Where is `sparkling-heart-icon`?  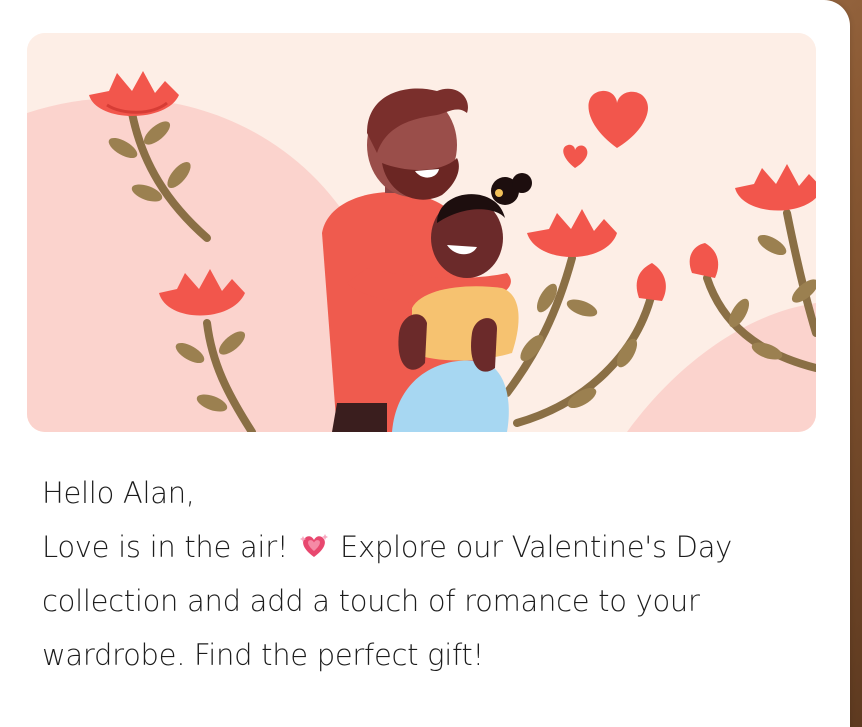
sparkling-heart-icon is located at coordinates (314, 545).